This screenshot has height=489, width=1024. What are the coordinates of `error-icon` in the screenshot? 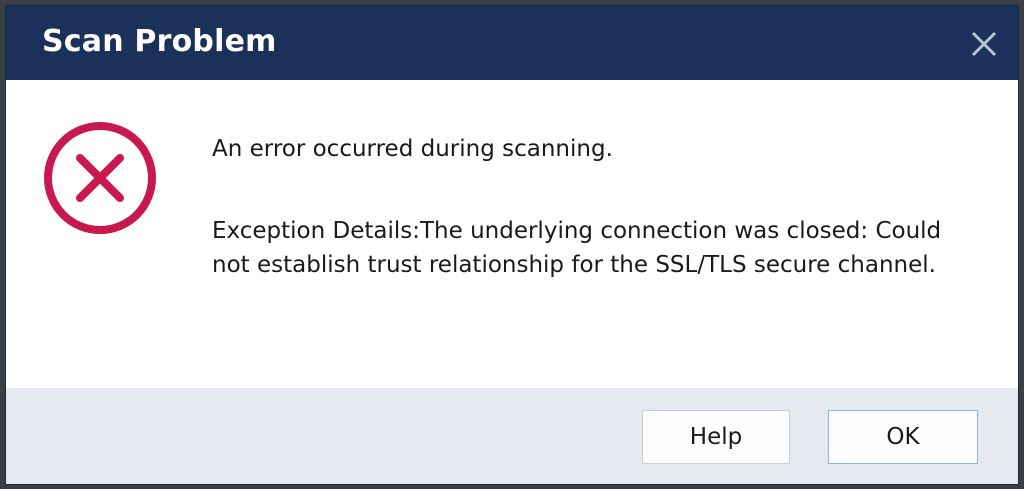 It's located at (100, 178).